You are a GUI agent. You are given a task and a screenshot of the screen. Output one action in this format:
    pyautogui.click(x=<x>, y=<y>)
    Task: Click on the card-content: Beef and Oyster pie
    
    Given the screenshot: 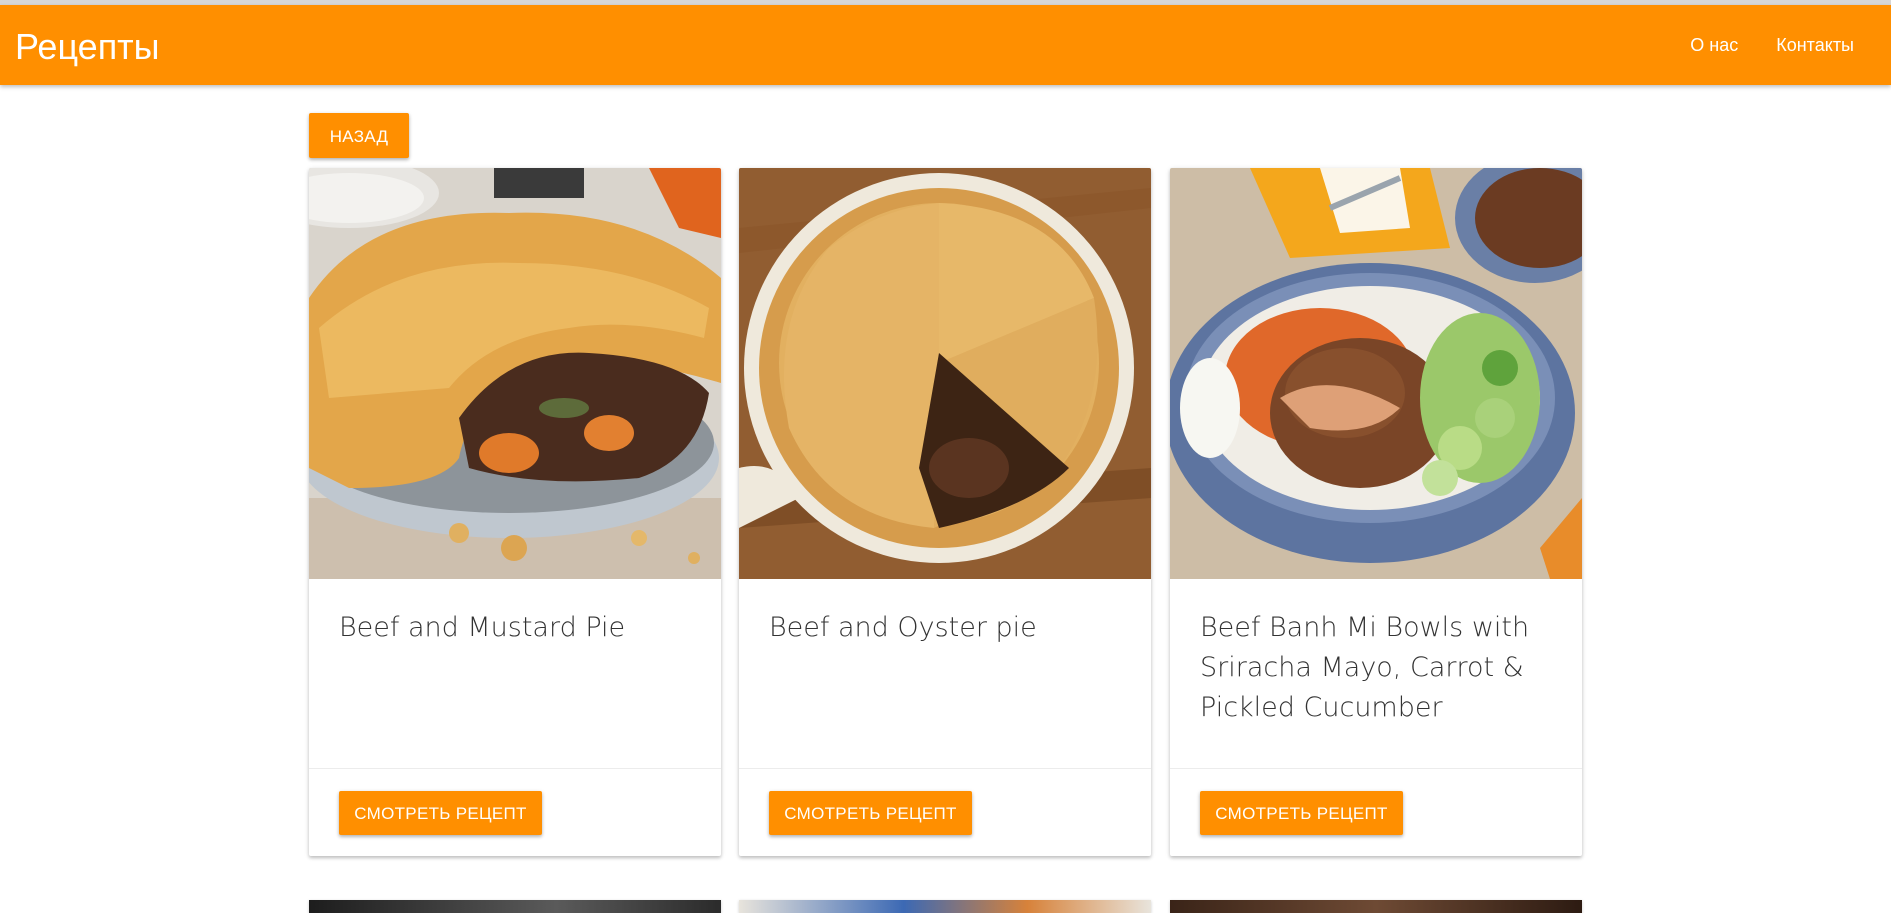 What is the action you would take?
    pyautogui.click(x=945, y=628)
    